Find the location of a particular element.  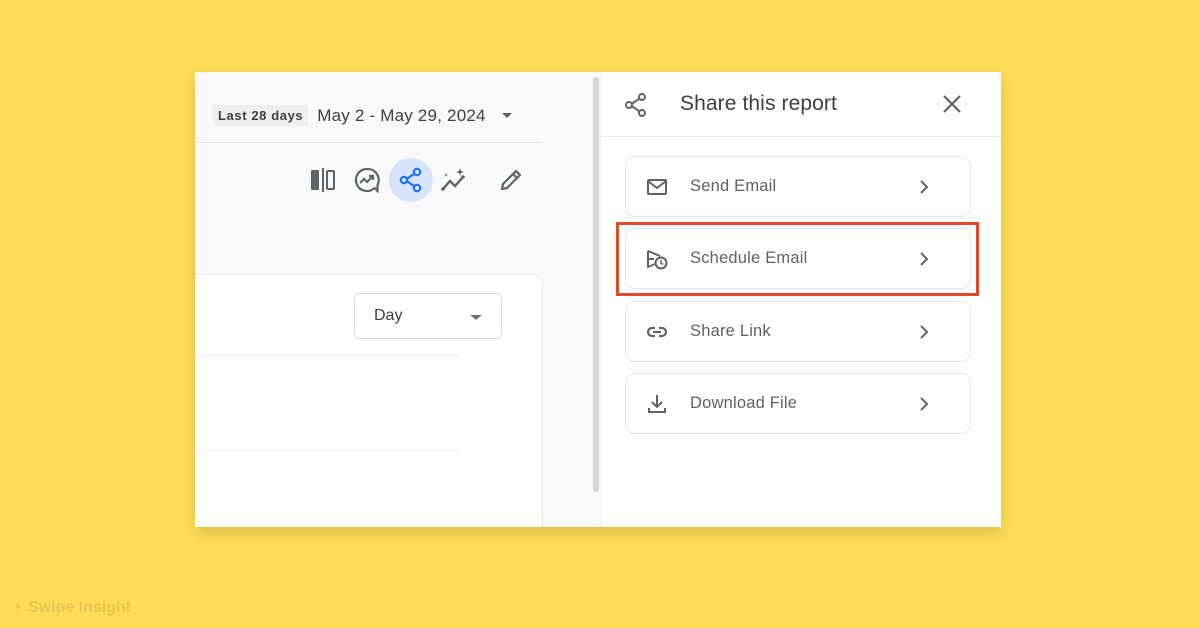

sparkle-trend-icon is located at coordinates (453, 179).